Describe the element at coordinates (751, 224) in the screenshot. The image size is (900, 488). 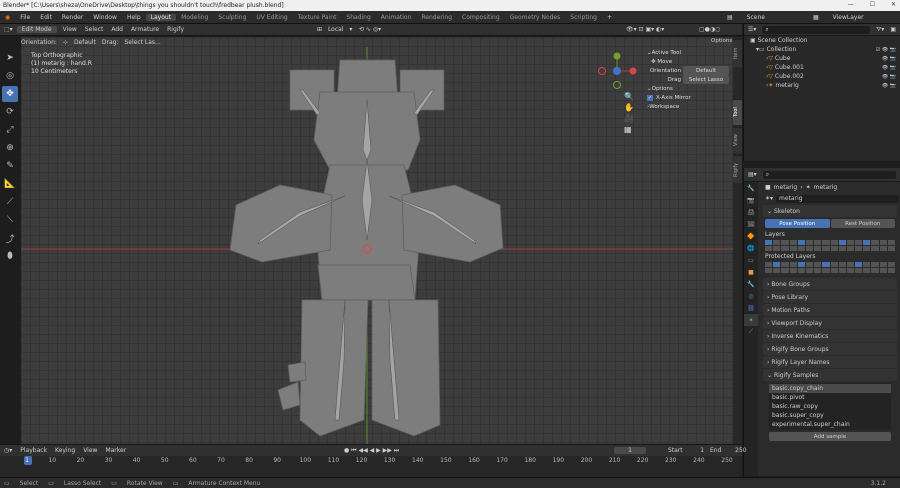
I see `view-layer-tab-icon: 🖼` at that location.